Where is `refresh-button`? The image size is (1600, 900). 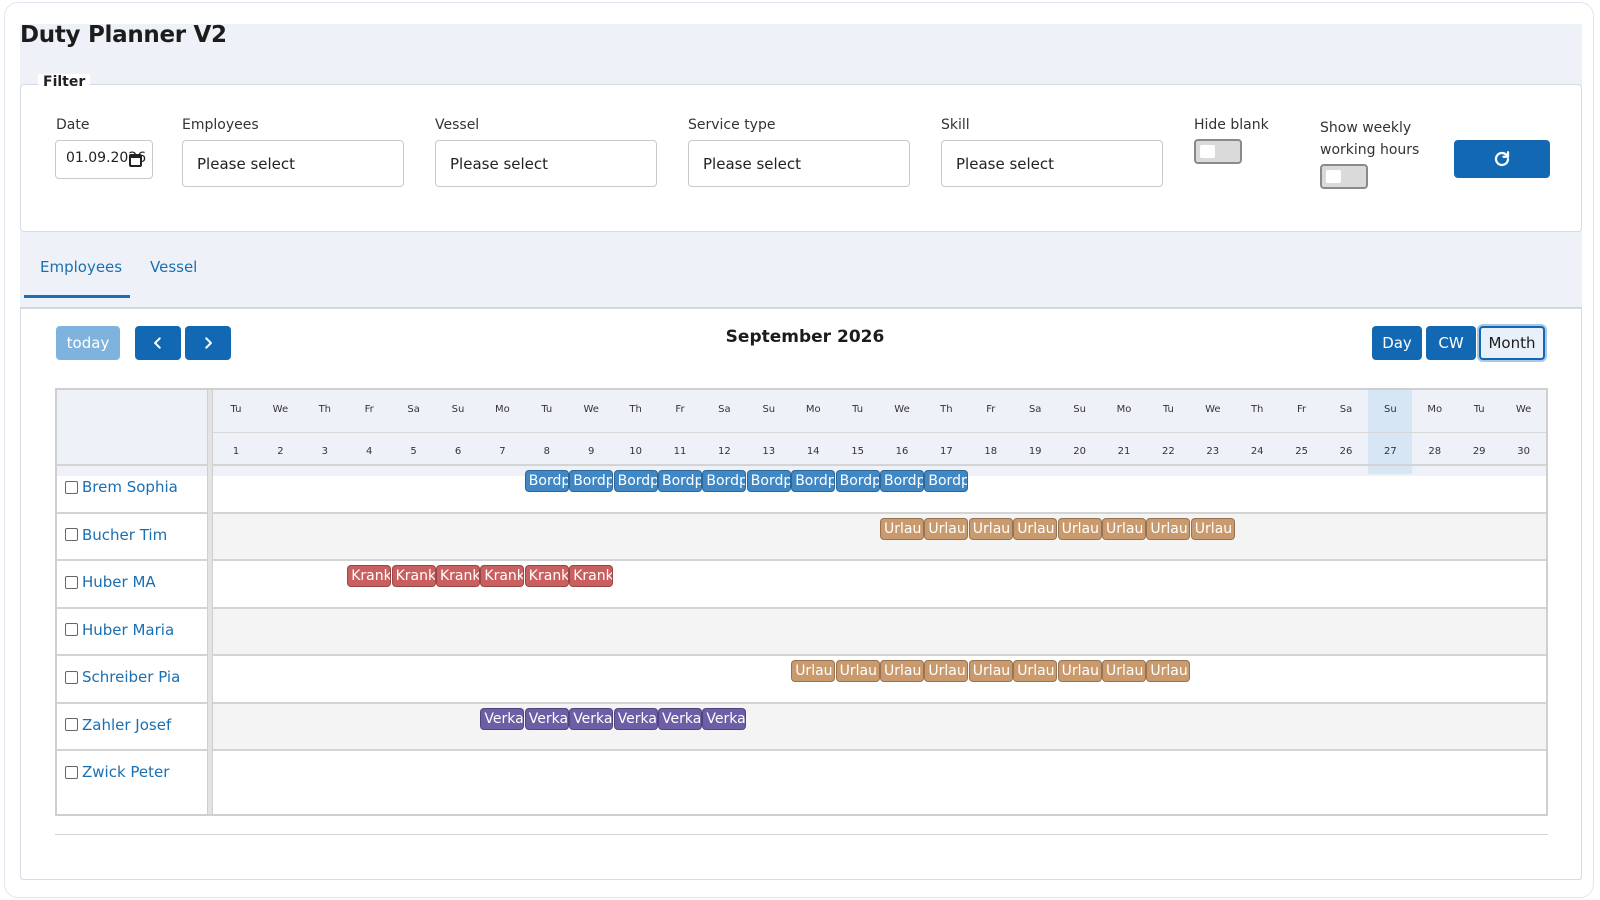 refresh-button is located at coordinates (1502, 159).